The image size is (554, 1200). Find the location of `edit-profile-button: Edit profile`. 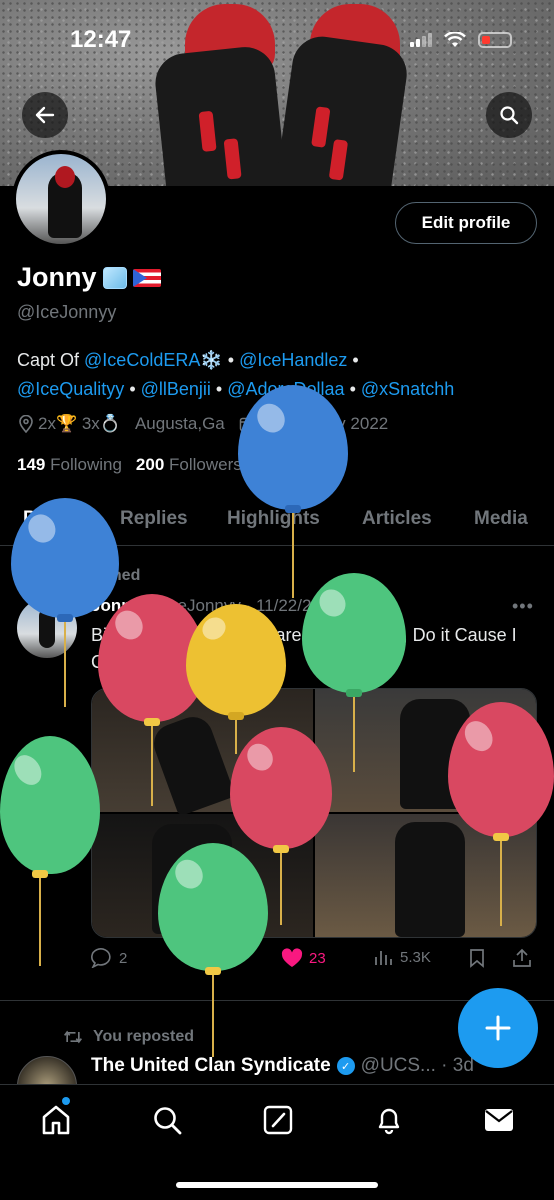

edit-profile-button: Edit profile is located at coordinates (466, 223).